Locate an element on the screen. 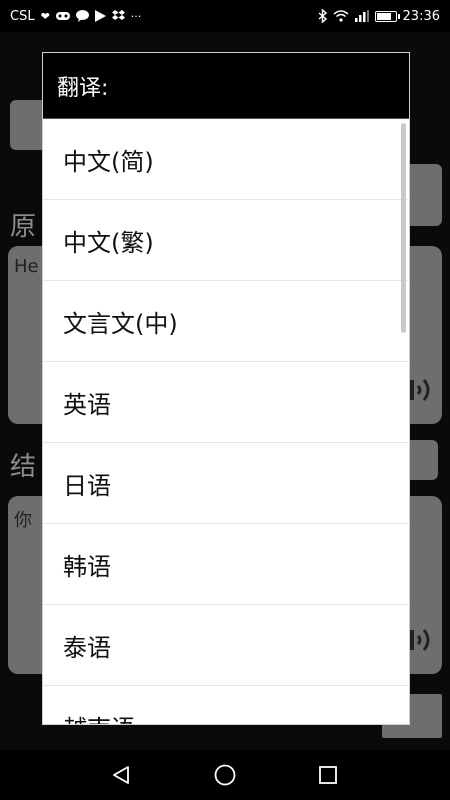 The height and width of the screenshot is (800, 450). navigation-bar is located at coordinates (225, 775).